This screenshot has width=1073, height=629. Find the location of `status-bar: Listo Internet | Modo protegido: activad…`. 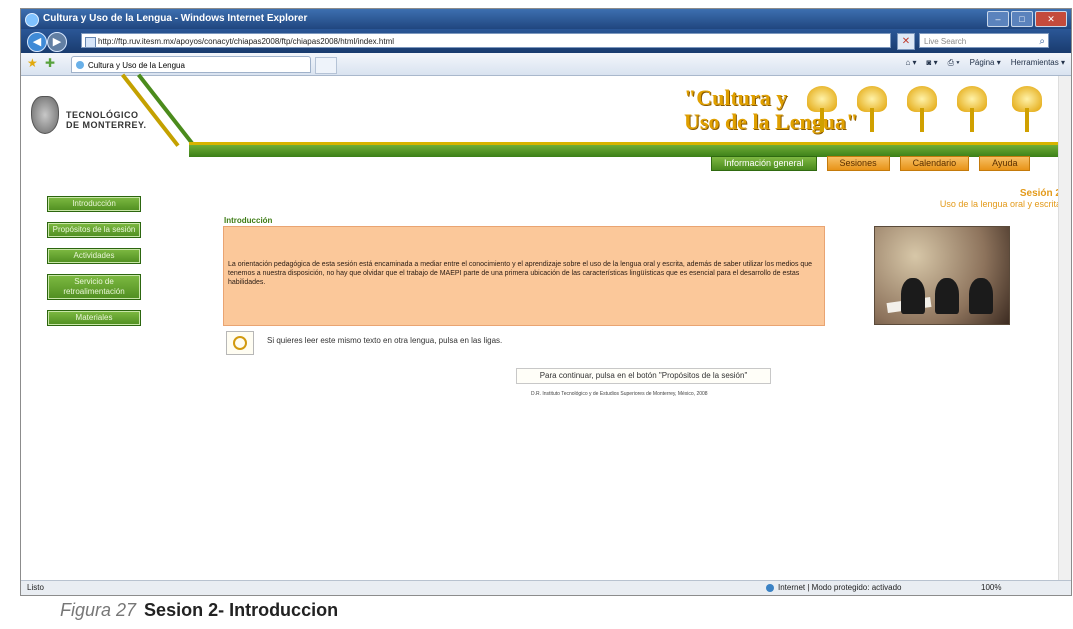

status-bar: Listo Internet | Modo protegido: activad… is located at coordinates (546, 587).